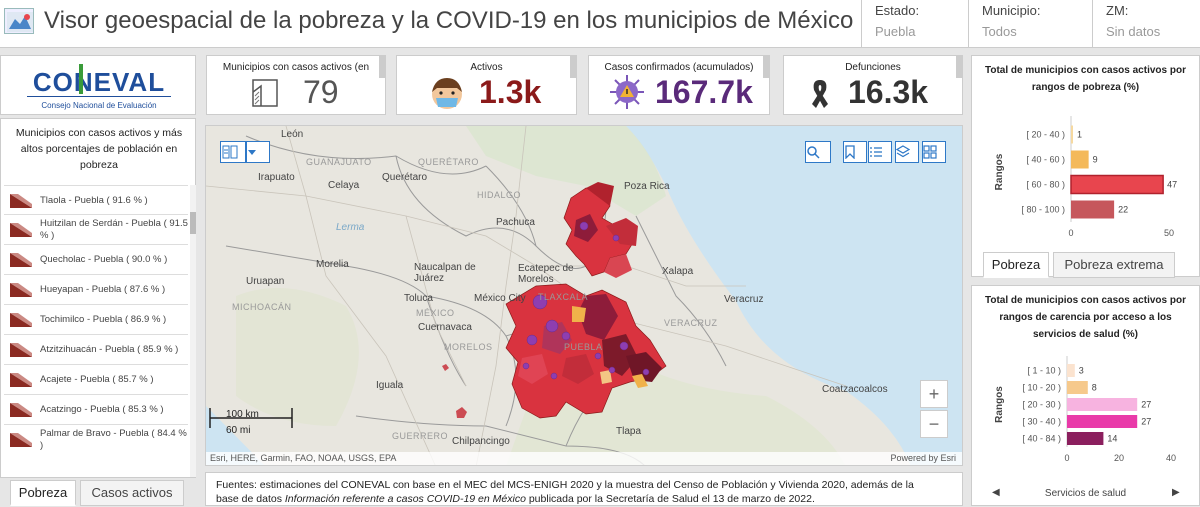 The image size is (1200, 507). I want to click on zm-selector: ZM: Sin datos, so click(1146, 24).